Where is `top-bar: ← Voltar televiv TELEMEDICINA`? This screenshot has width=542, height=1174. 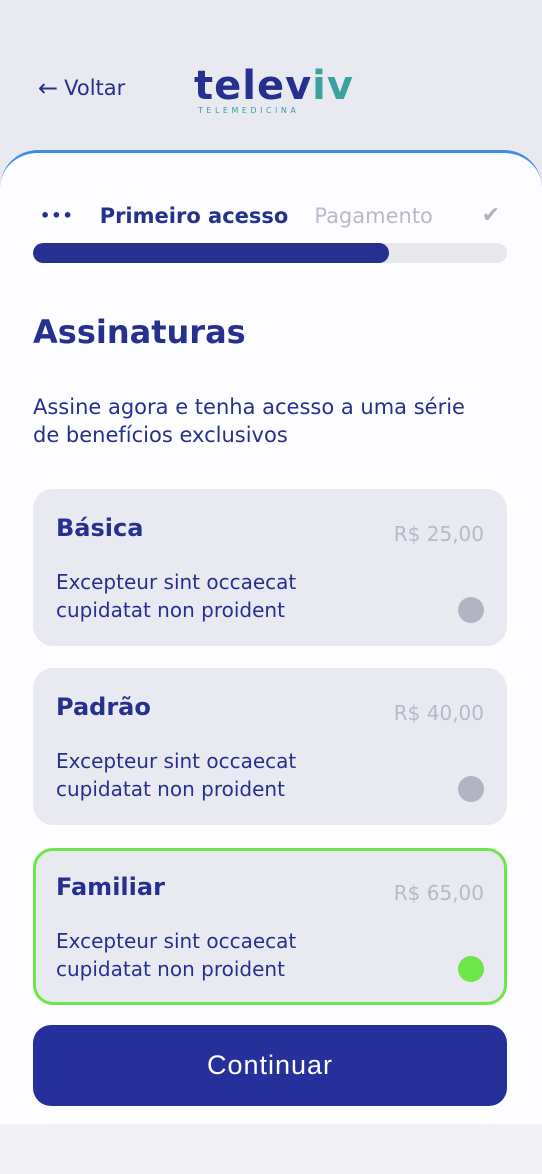
top-bar: ← Voltar televiv TELEMEDICINA is located at coordinates (271, 80).